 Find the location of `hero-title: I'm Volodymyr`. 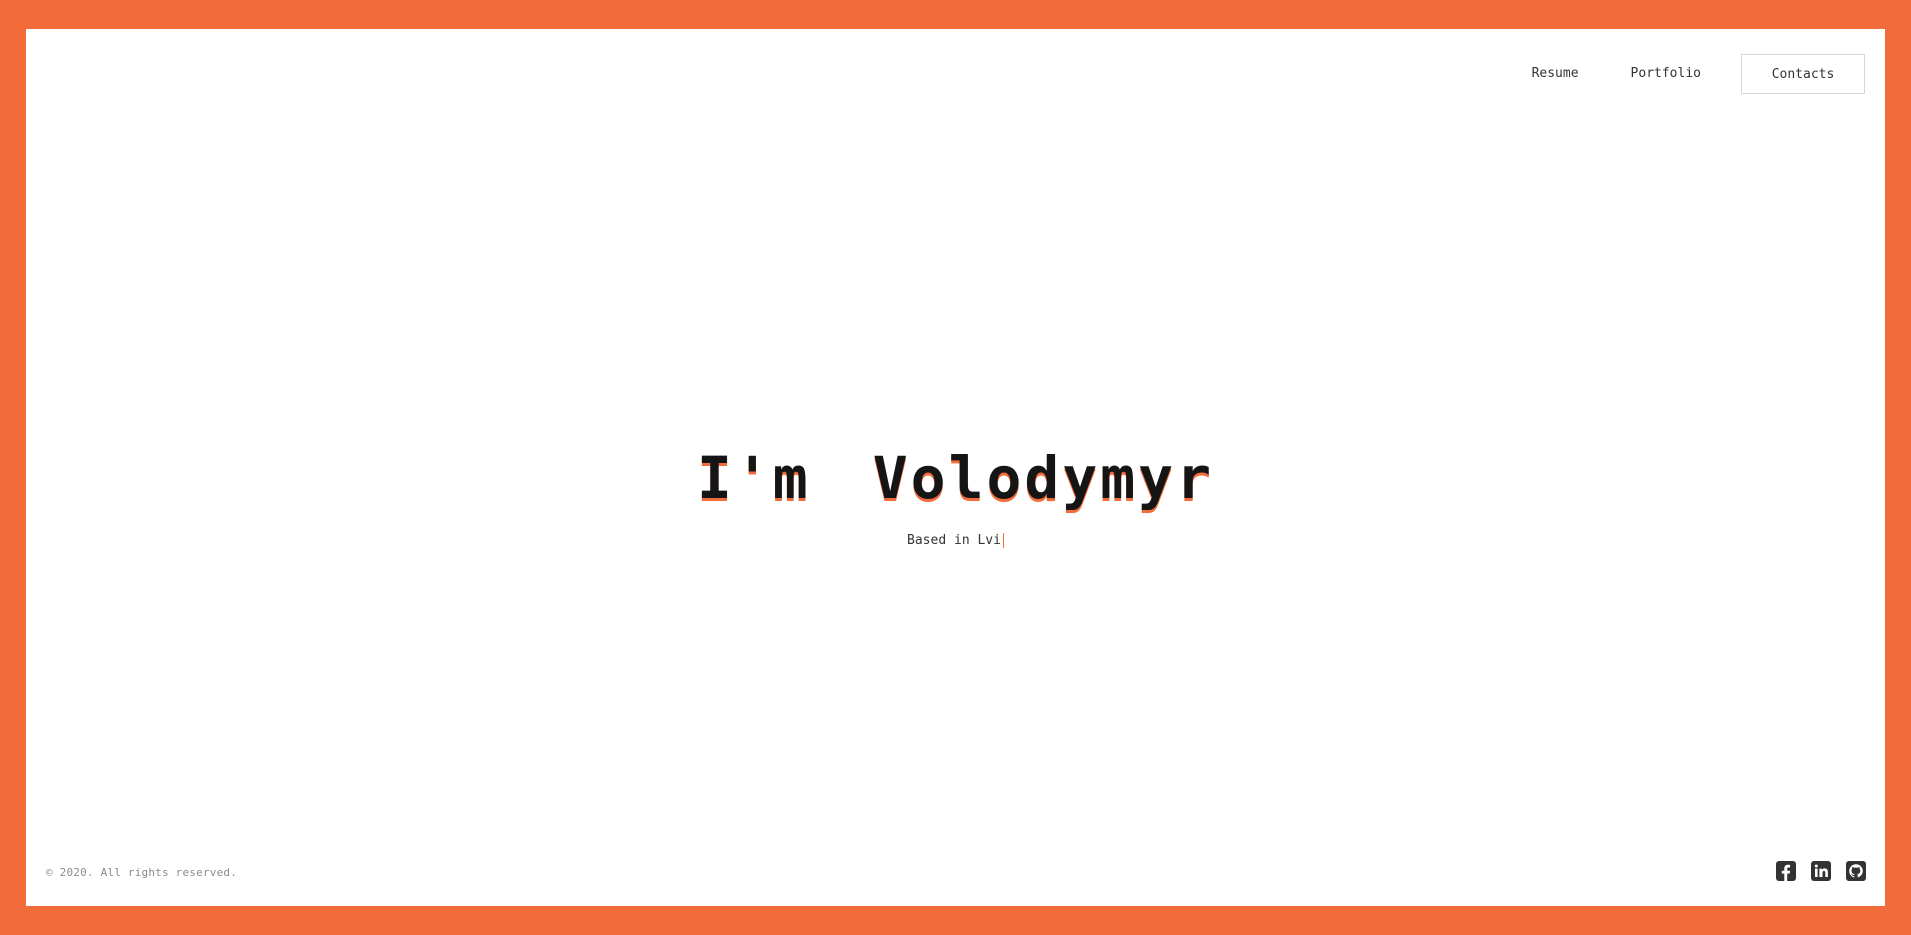

hero-title: I'm Volodymyr is located at coordinates (955, 478).